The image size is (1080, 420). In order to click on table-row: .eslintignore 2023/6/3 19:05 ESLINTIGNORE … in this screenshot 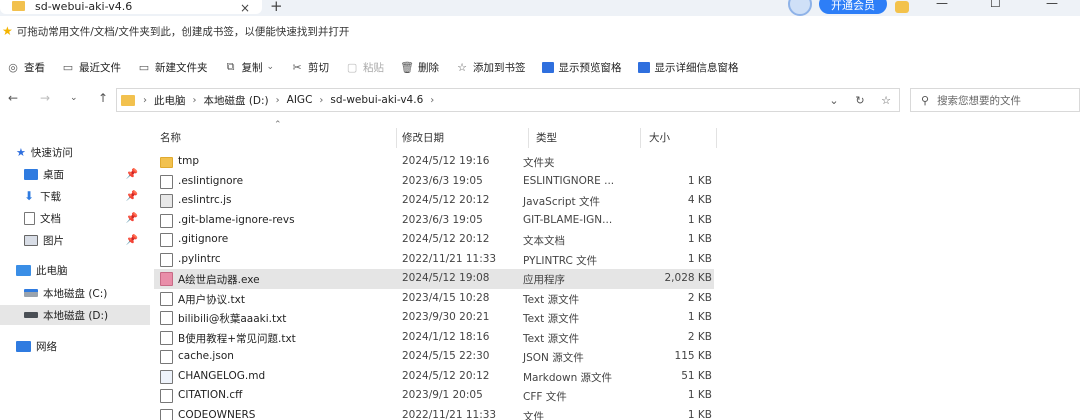, I will do `click(434, 182)`.